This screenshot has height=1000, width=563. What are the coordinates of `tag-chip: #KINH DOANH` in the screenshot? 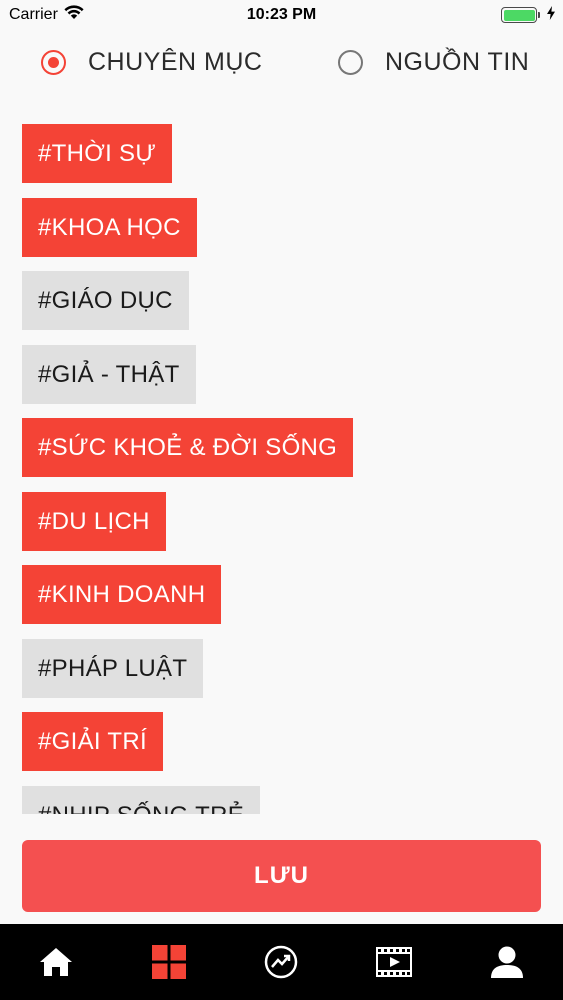 It's located at (122, 594).